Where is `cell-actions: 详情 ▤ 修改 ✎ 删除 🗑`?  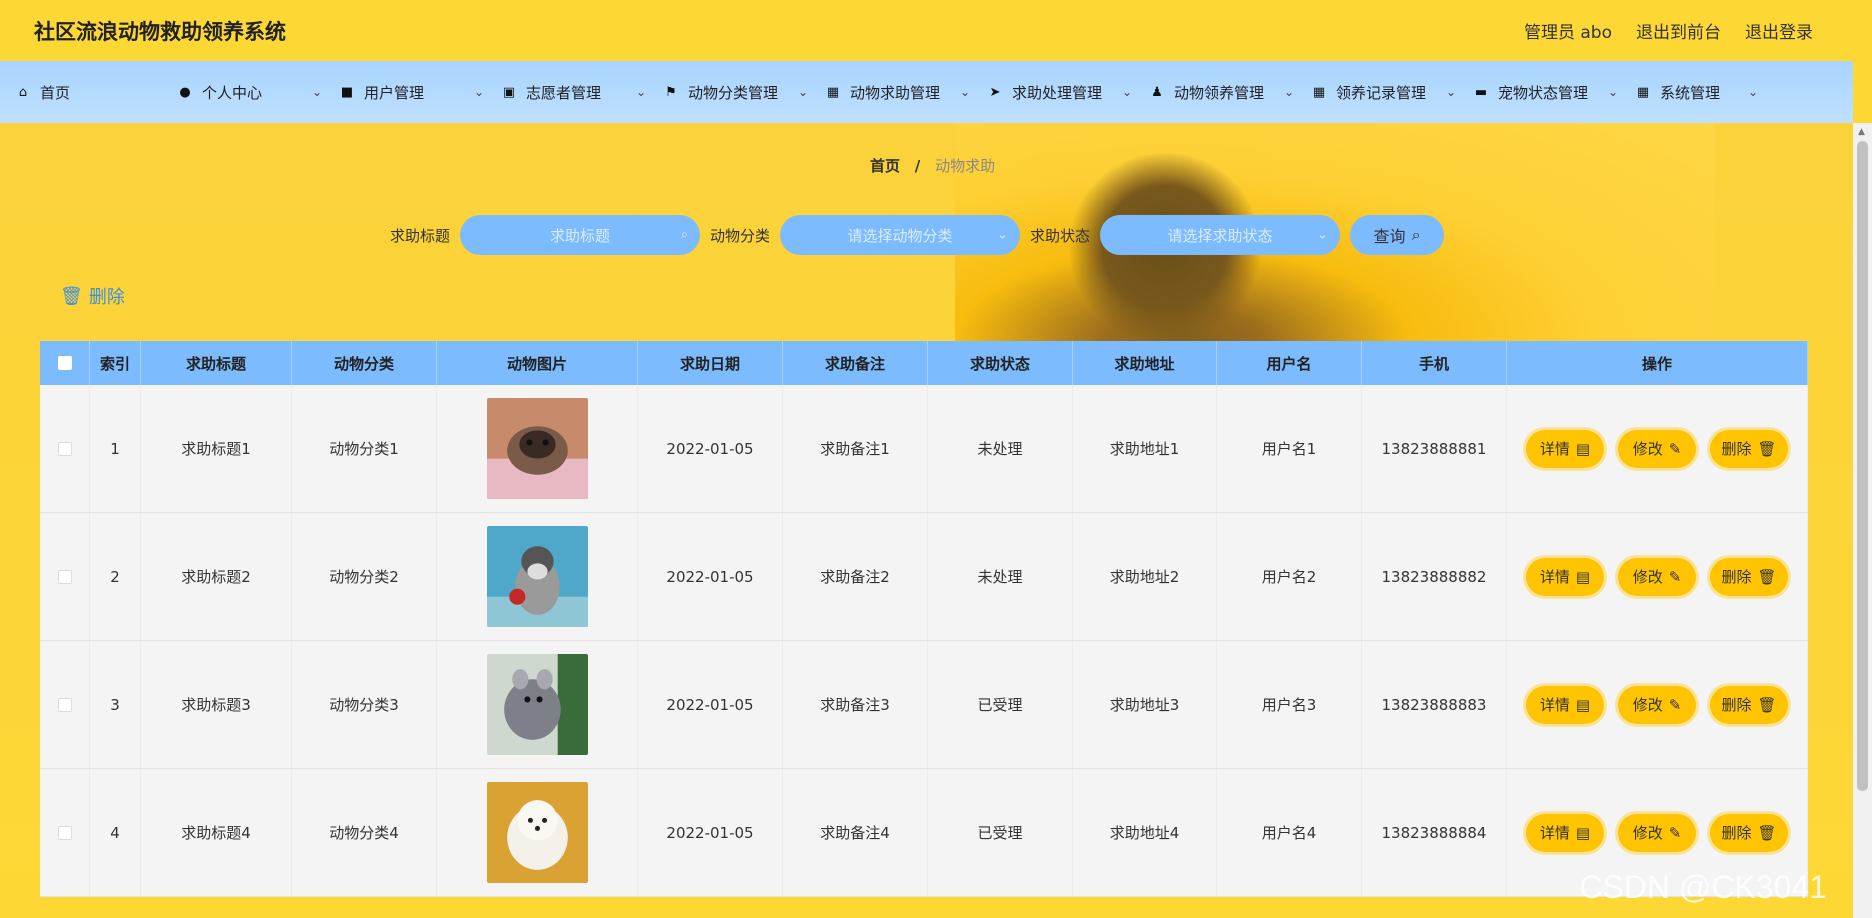
cell-actions: 详情 ▤ 修改 ✎ 删除 🗑 is located at coordinates (1657, 448).